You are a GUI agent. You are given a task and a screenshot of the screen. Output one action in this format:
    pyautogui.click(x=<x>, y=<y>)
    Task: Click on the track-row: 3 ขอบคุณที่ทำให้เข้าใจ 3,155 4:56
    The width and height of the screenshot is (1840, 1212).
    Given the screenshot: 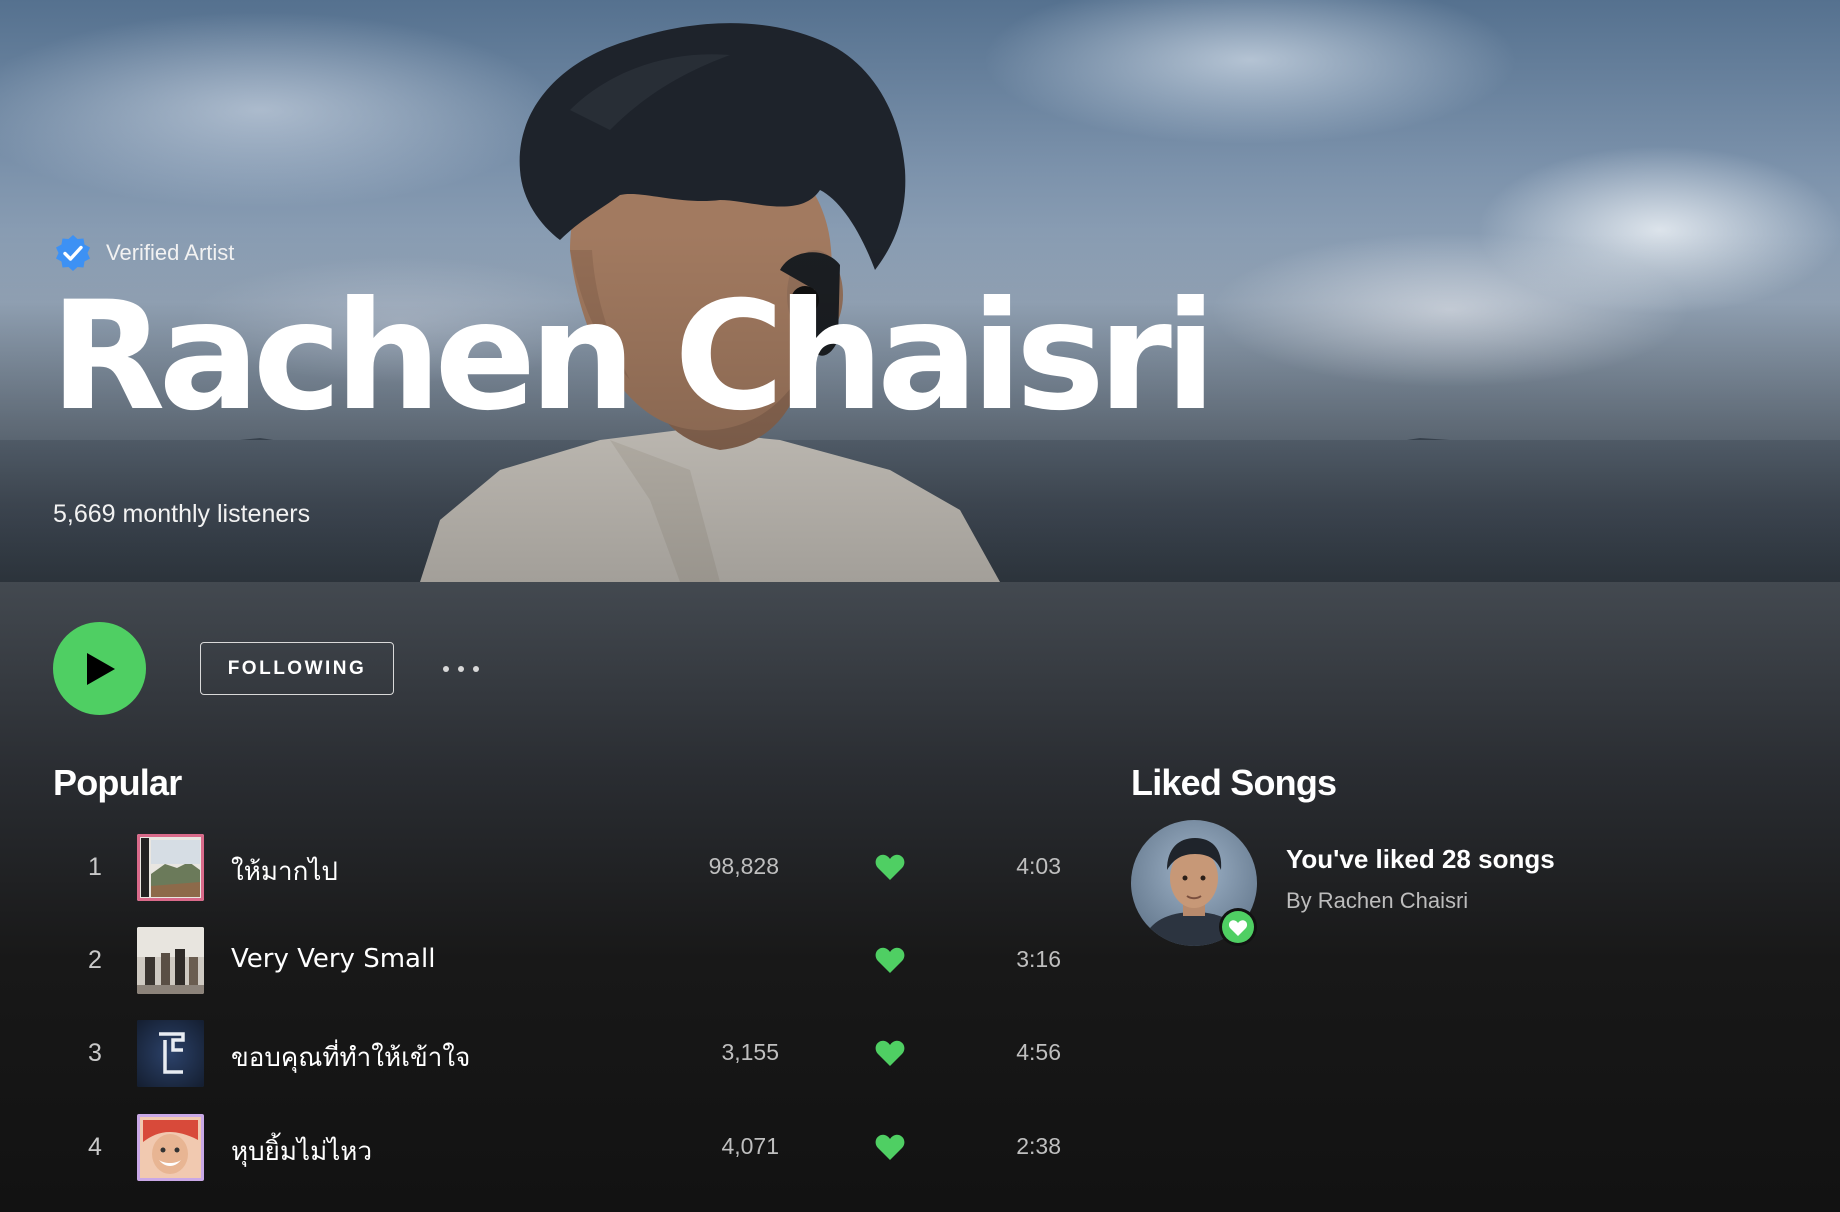 What is the action you would take?
    pyautogui.click(x=557, y=1053)
    